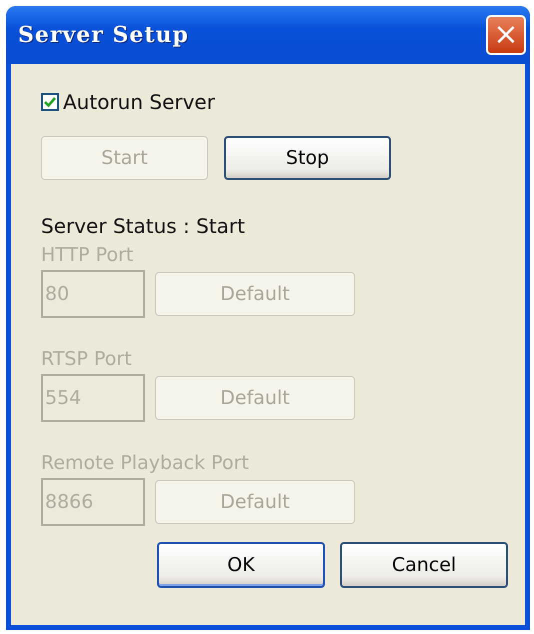 Image resolution: width=534 pixels, height=634 pixels. Describe the element at coordinates (50, 102) in the screenshot. I see `checkbox` at that location.